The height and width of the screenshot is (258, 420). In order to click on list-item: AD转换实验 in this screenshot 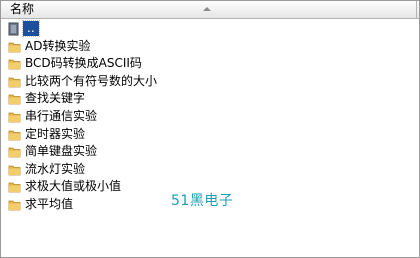, I will do `click(209, 47)`.